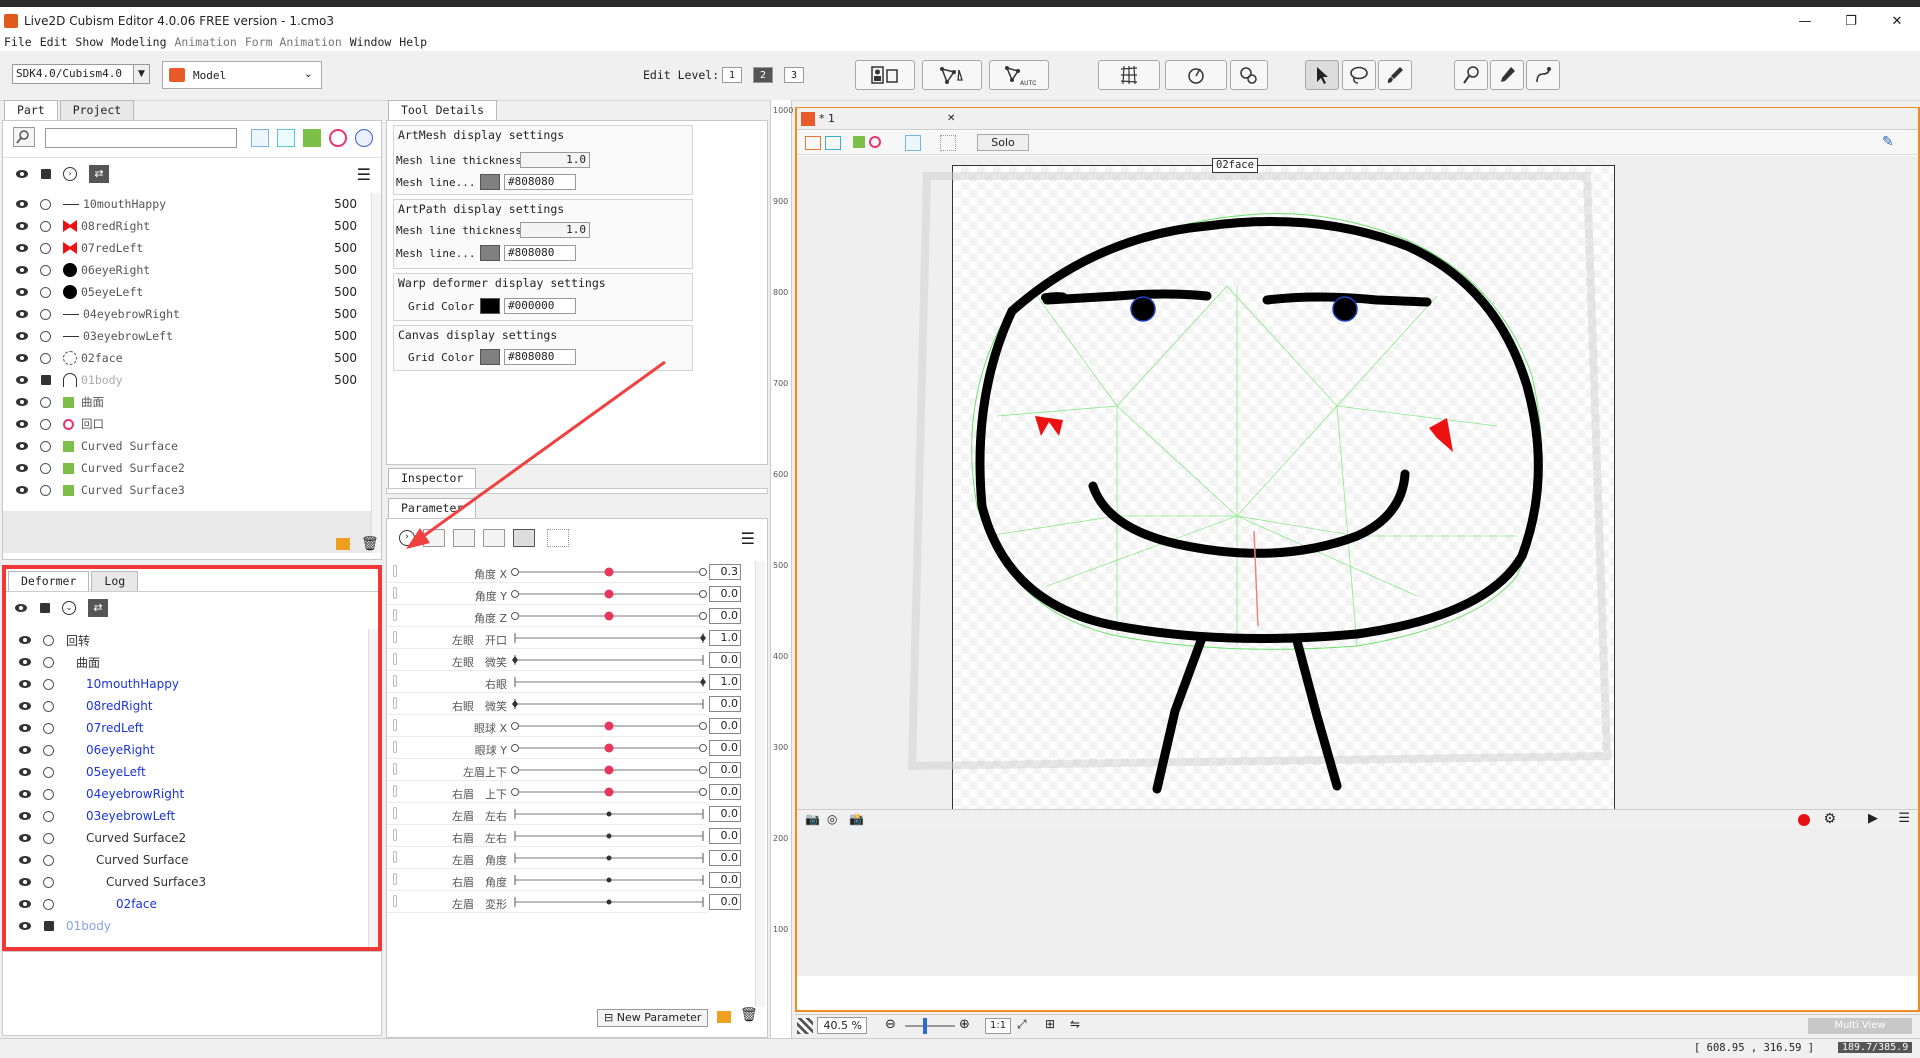 The height and width of the screenshot is (1058, 1920). I want to click on edit-level-1: 1, so click(732, 75).